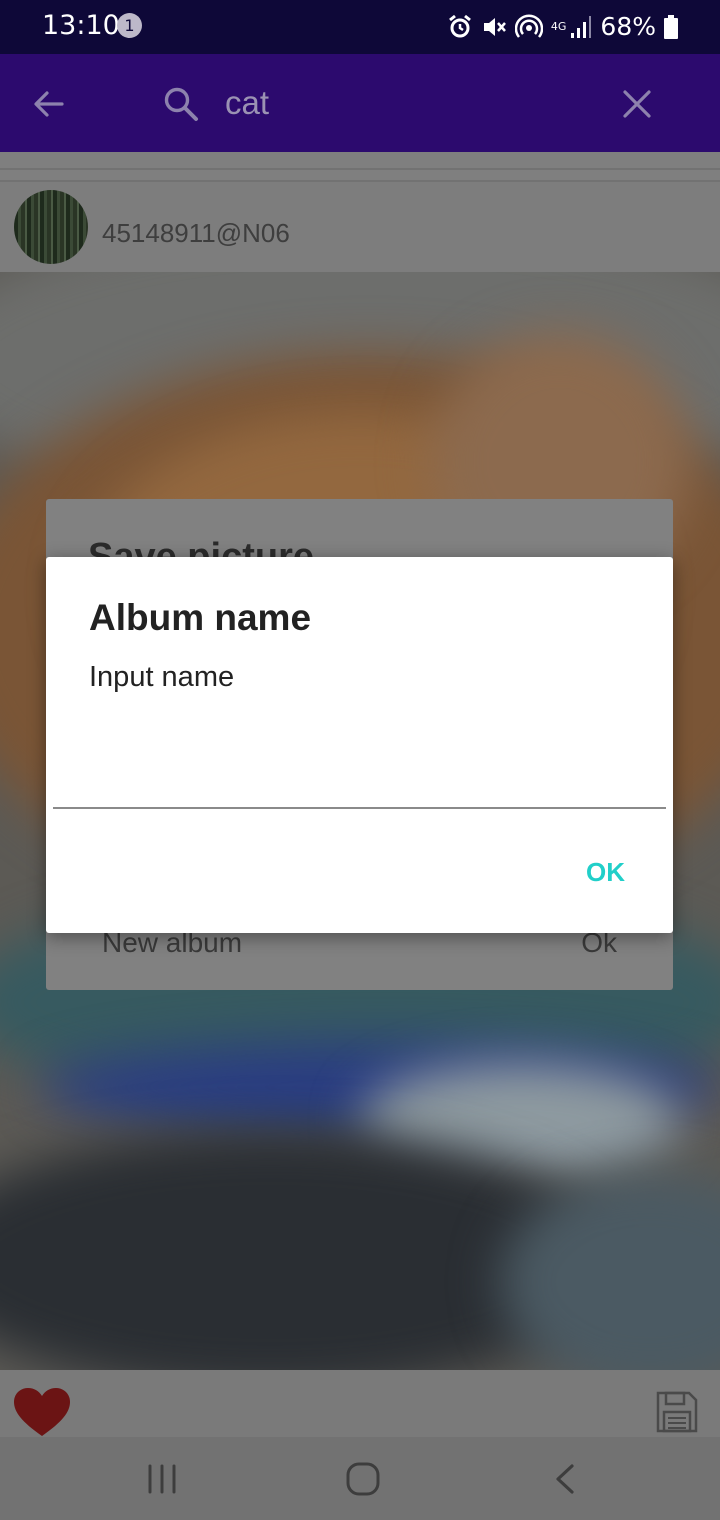  Describe the element at coordinates (581, 26) in the screenshot. I see `signal-icon` at that location.